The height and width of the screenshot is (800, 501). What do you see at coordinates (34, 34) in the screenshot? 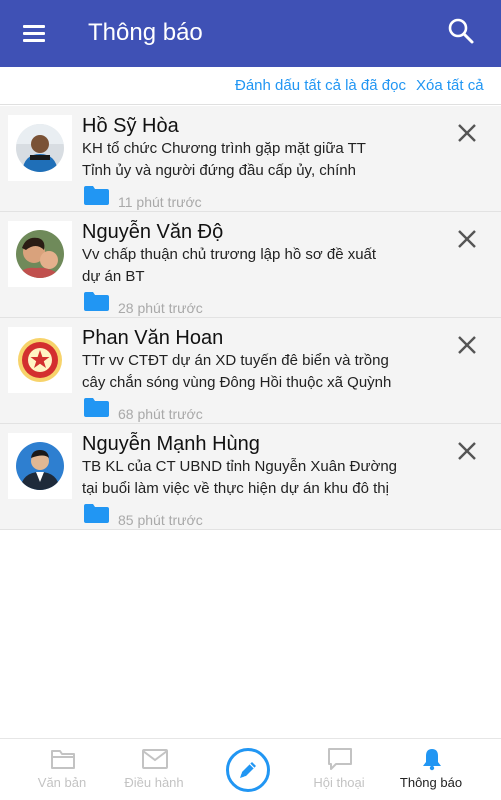
I see `menu-icon` at bounding box center [34, 34].